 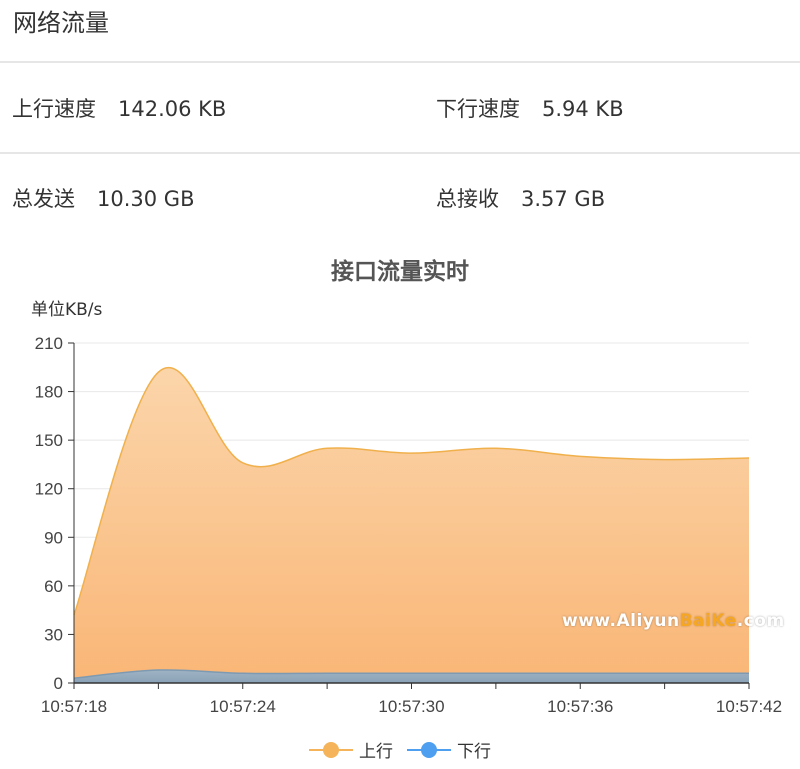 I want to click on y-tick-label: 0, so click(x=58, y=683).